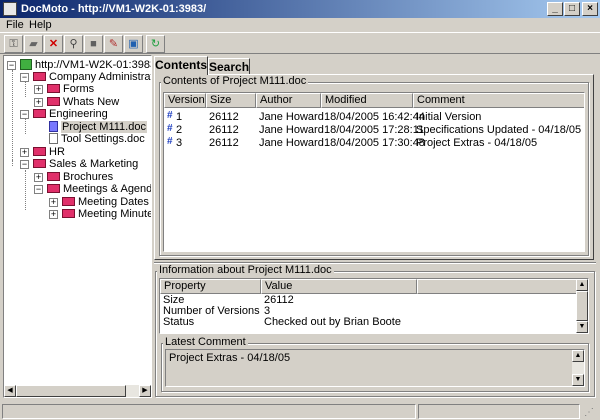  What do you see at coordinates (288, 100) in the screenshot?
I see `column-header-author: Author` at bounding box center [288, 100].